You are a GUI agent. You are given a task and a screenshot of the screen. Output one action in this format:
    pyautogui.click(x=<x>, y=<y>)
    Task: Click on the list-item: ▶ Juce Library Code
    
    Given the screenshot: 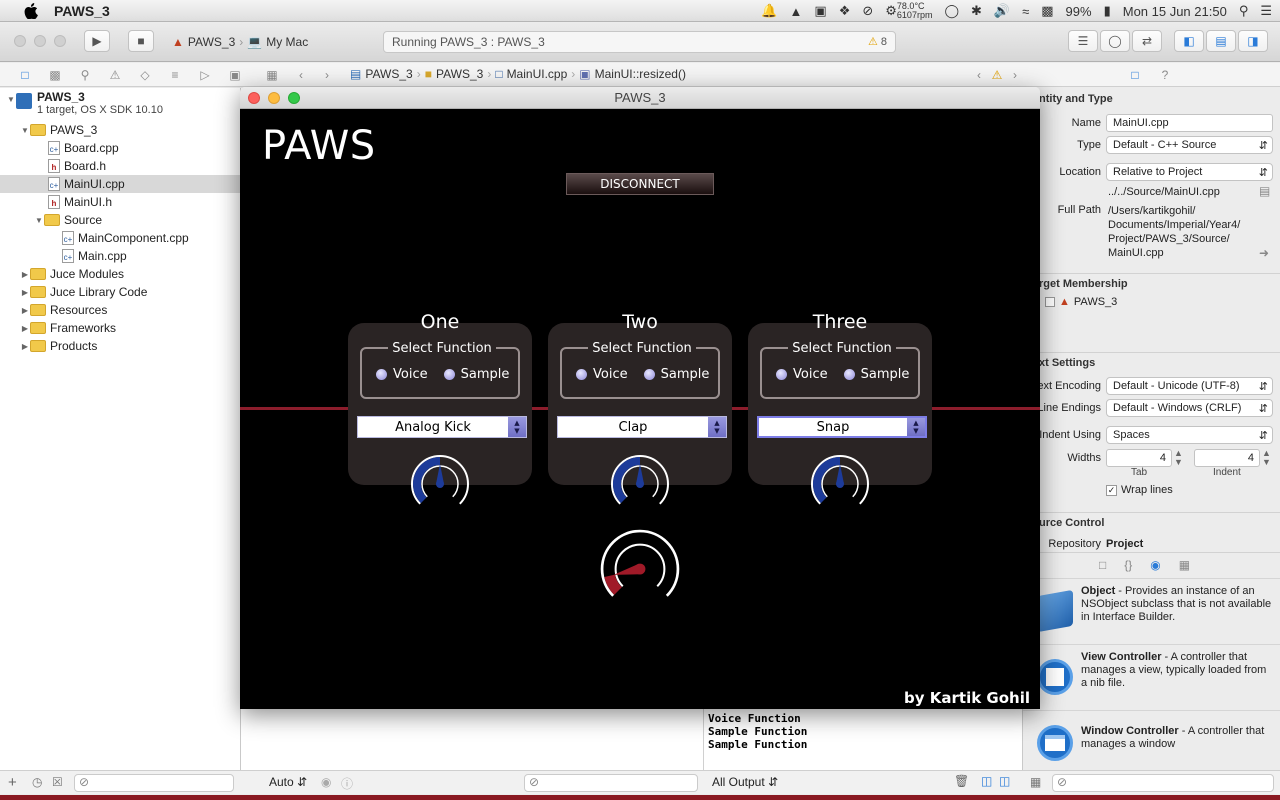 What is the action you would take?
    pyautogui.click(x=120, y=292)
    